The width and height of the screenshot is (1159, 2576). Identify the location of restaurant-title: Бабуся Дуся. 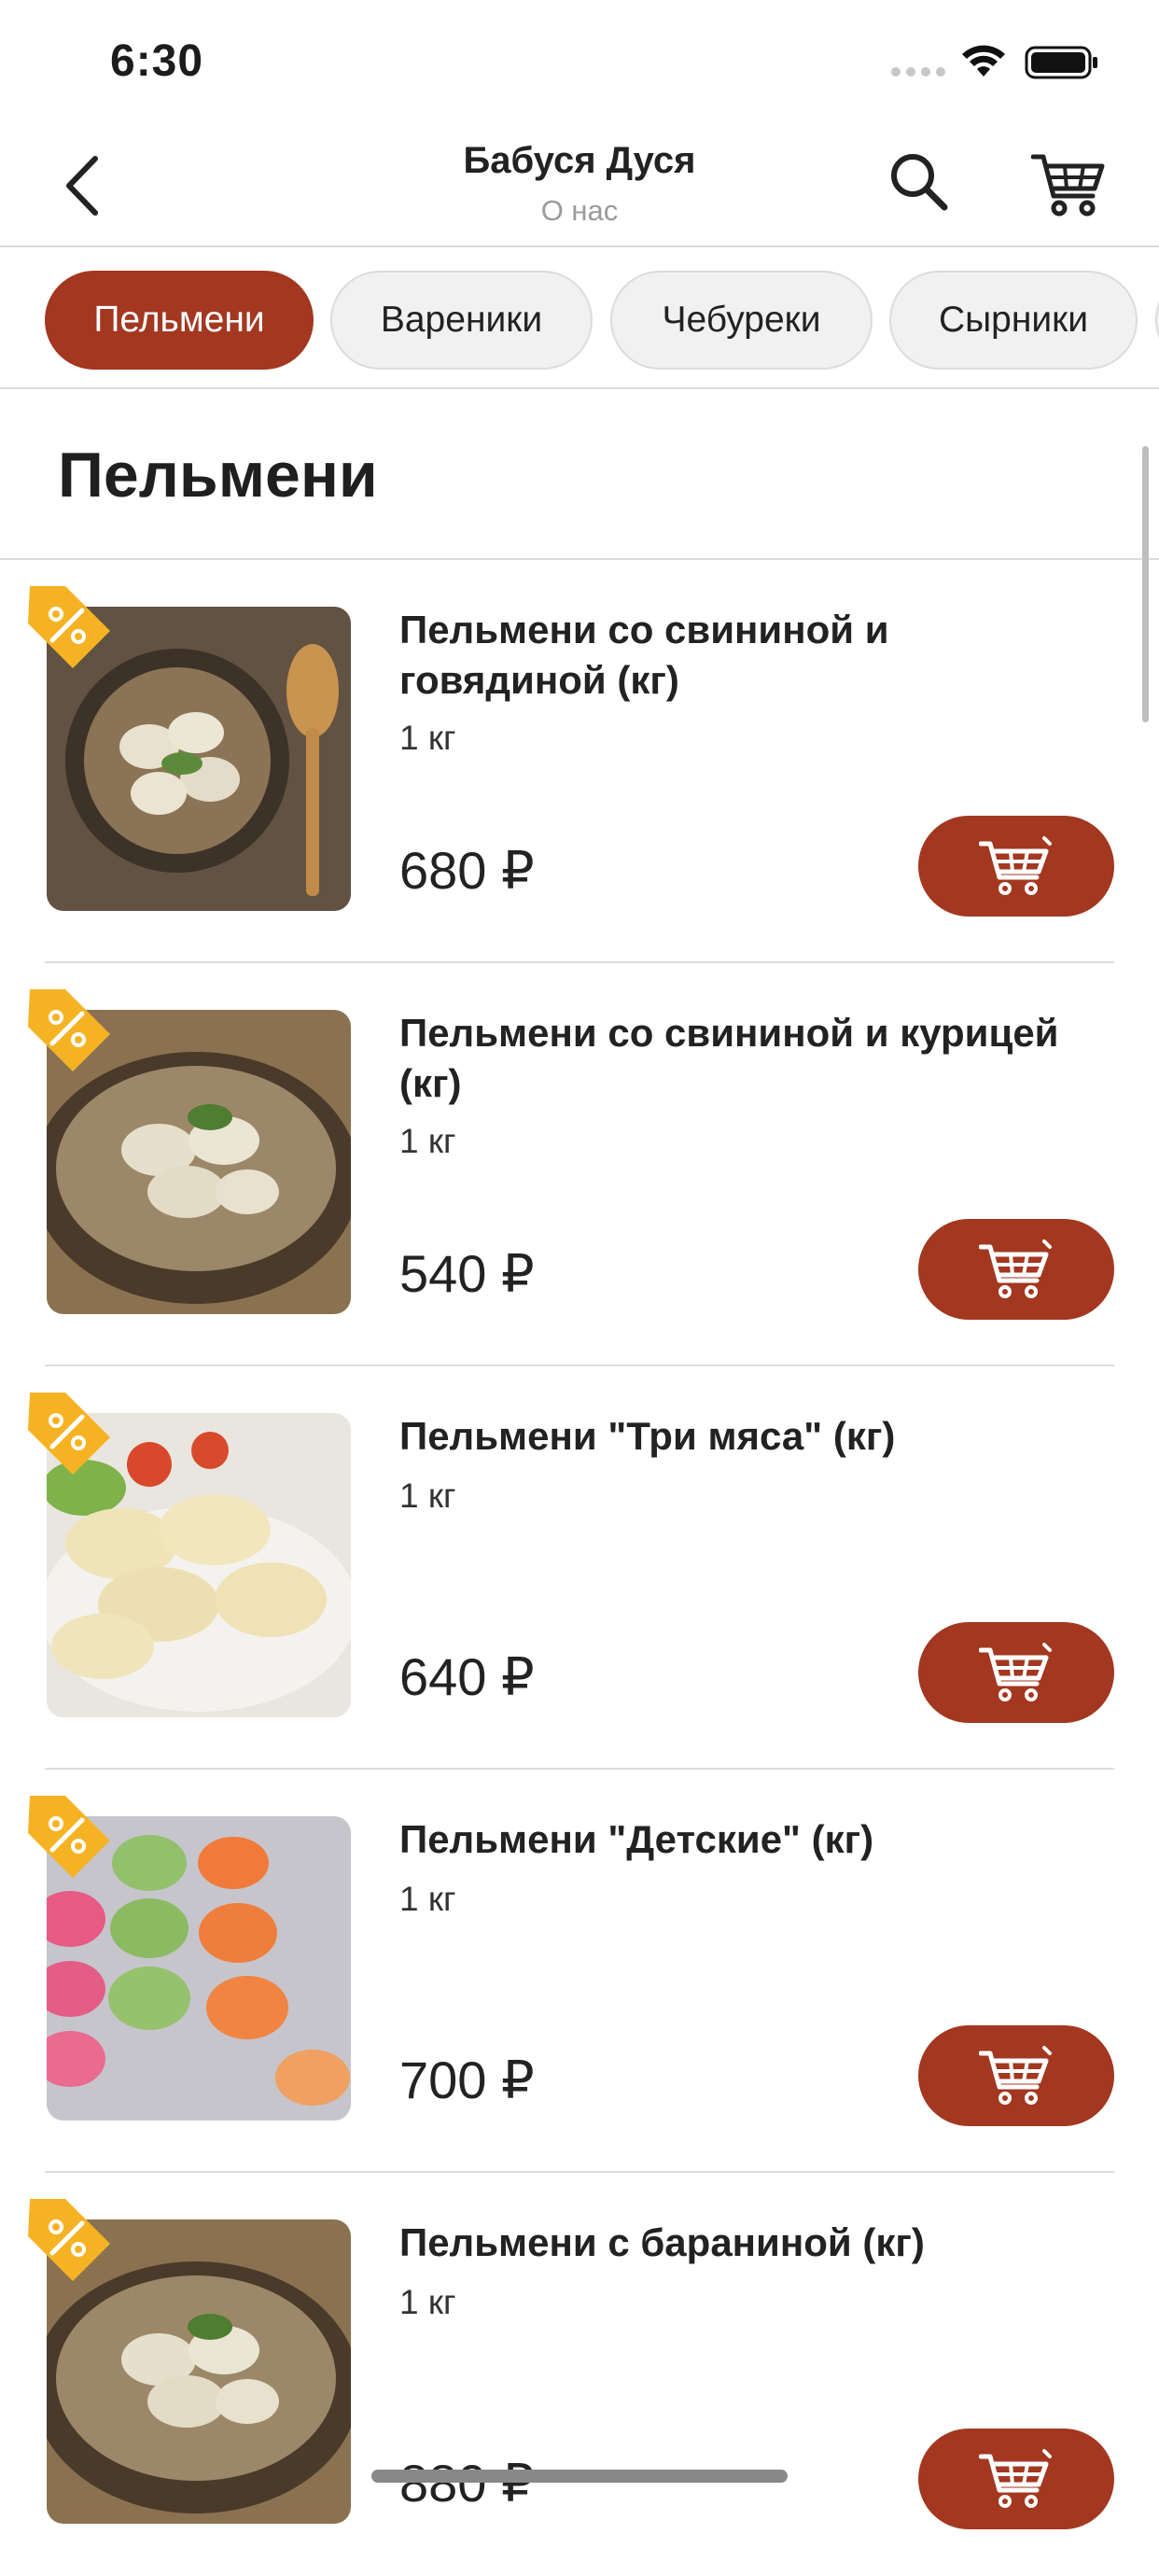
(579, 160).